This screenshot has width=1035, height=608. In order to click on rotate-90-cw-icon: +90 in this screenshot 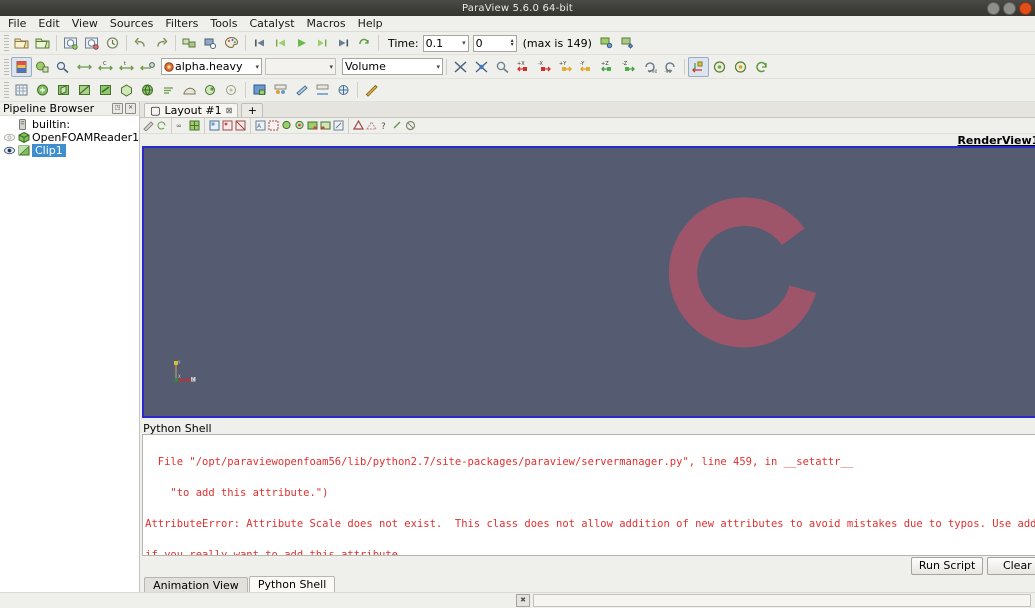, I will do `click(649, 67)`.